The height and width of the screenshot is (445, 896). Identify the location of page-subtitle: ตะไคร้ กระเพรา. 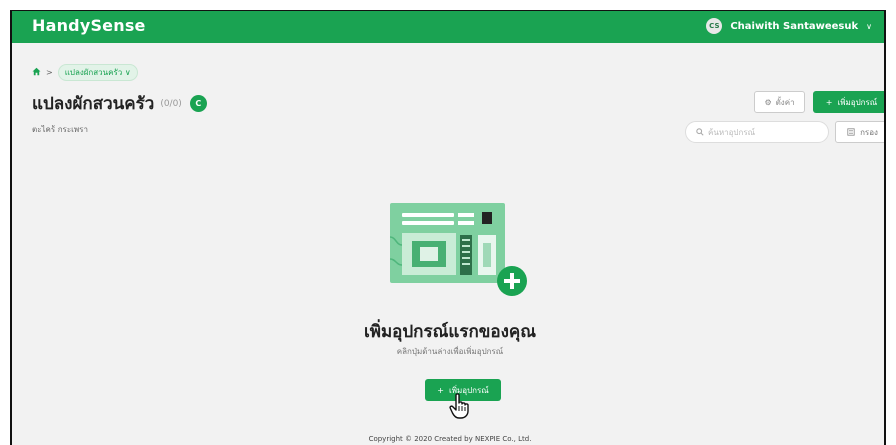
(60, 129).